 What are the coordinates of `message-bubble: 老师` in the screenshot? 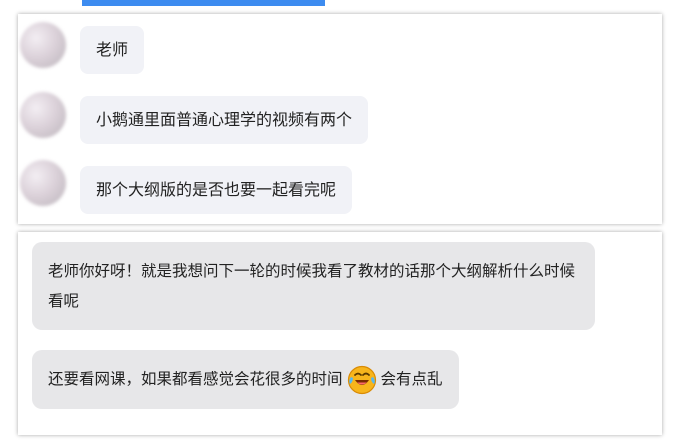 It's located at (112, 50).